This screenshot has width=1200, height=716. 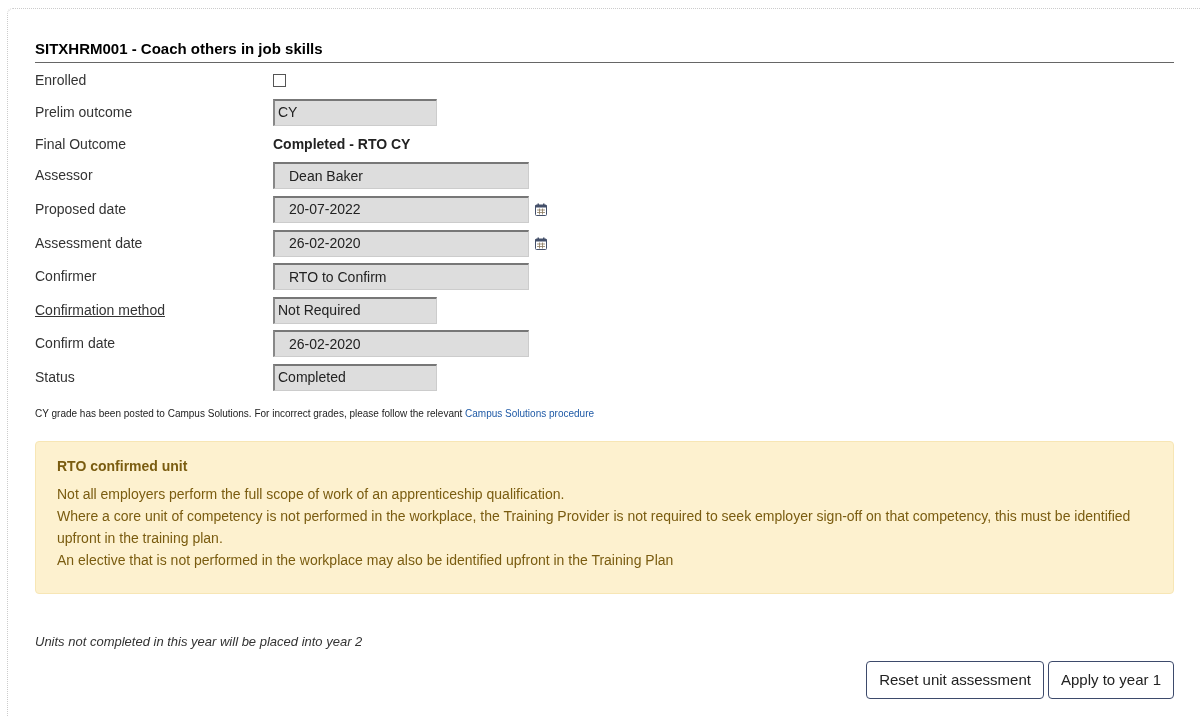 What do you see at coordinates (604, 50) in the screenshot?
I see `unit-title: SITXHRM001 - Coach others in job skills` at bounding box center [604, 50].